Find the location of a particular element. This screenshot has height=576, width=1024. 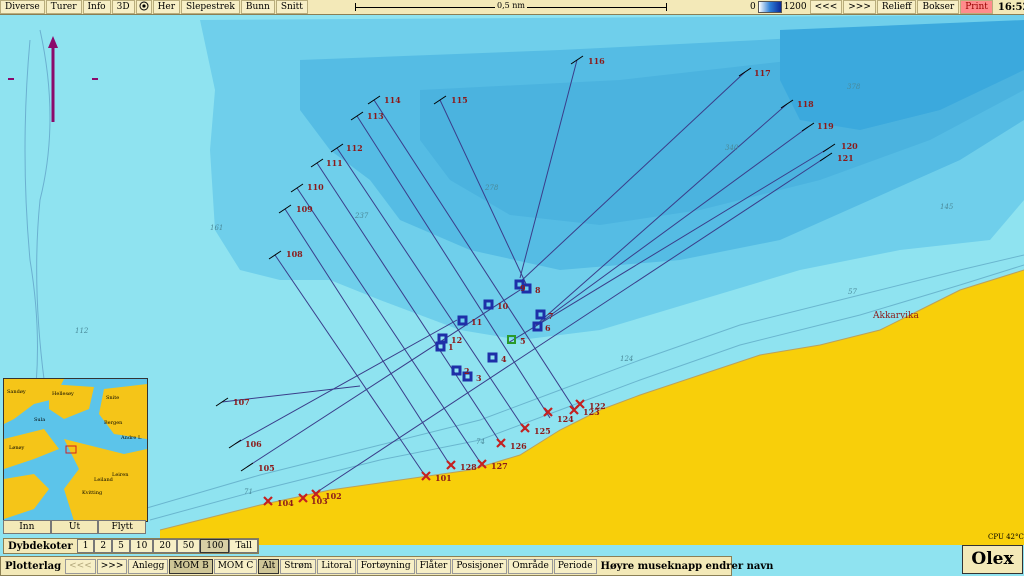

cross-label: 104 is located at coordinates (285, 503).